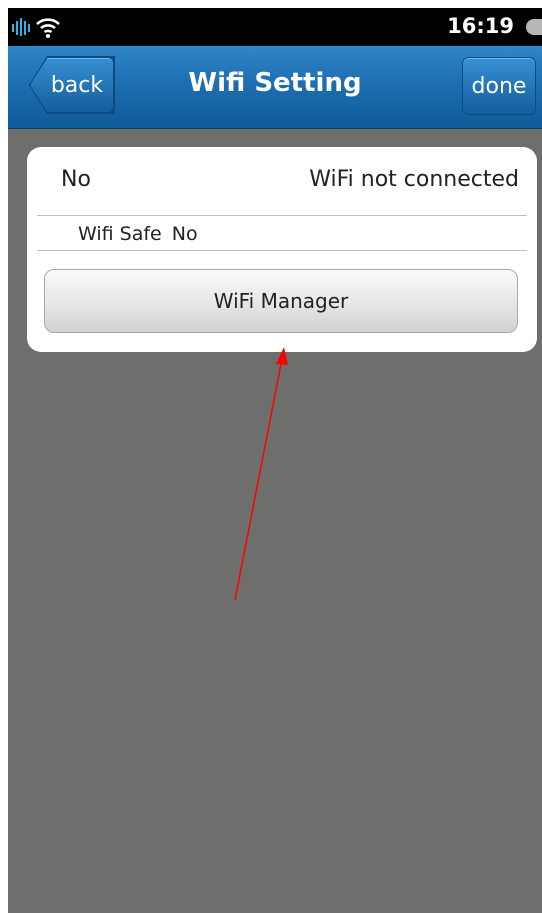  Describe the element at coordinates (275, 87) in the screenshot. I see `title-bar: back Wifi Setting done` at that location.